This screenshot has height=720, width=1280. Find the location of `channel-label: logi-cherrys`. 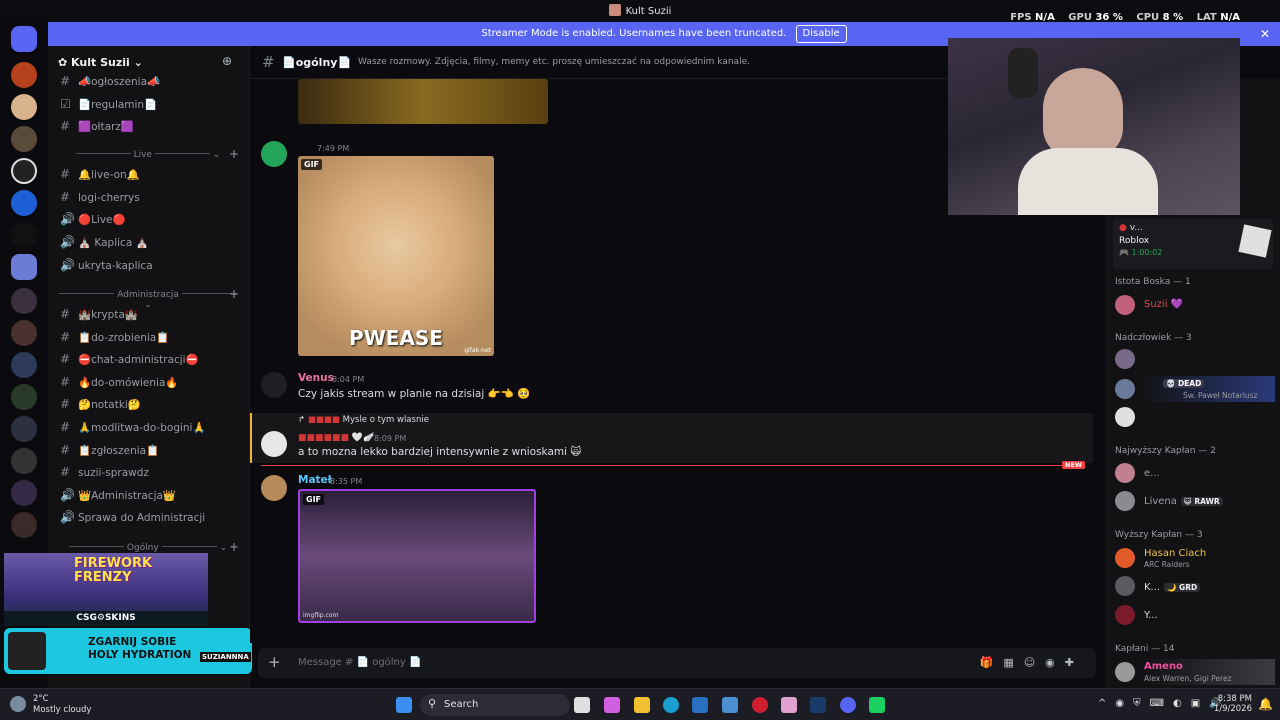

channel-label: logi-cherrys is located at coordinates (109, 197).